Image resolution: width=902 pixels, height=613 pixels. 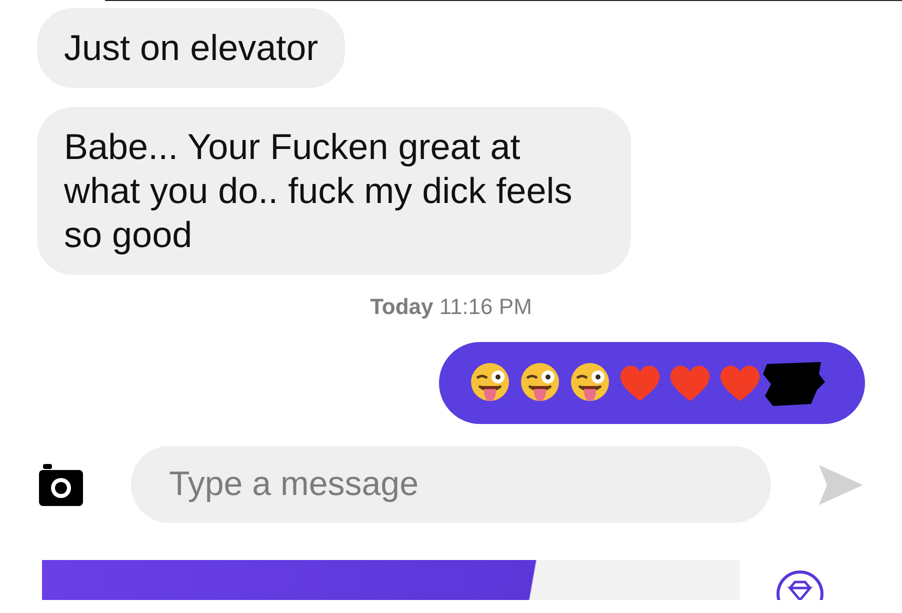 What do you see at coordinates (61, 485) in the screenshot?
I see `camera-icon` at bounding box center [61, 485].